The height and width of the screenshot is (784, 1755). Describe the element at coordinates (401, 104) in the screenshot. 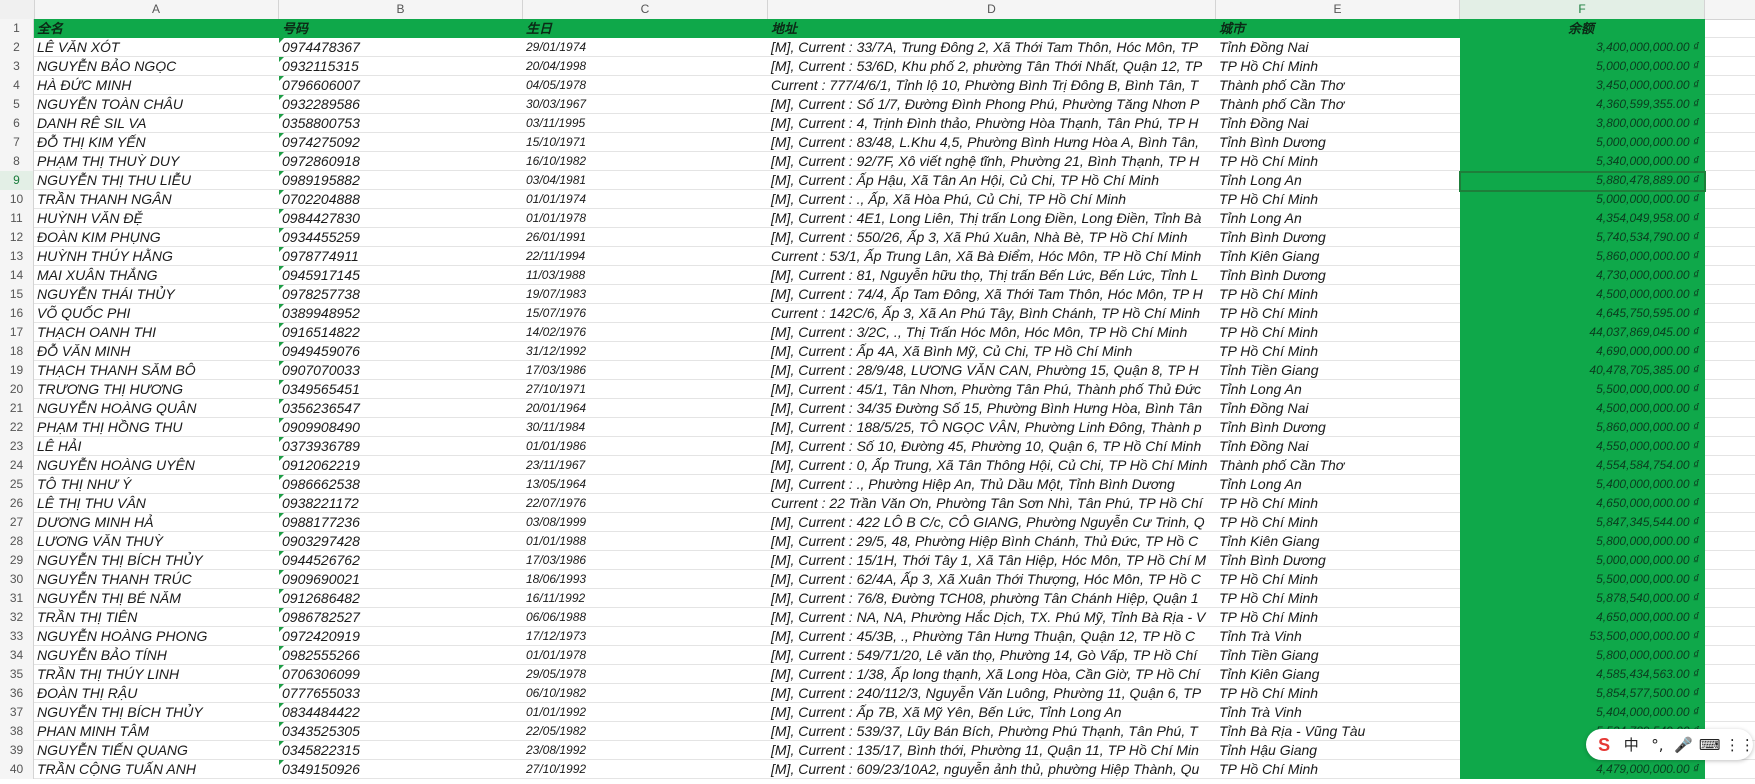

I see `phone-cell: 0932289586` at that location.